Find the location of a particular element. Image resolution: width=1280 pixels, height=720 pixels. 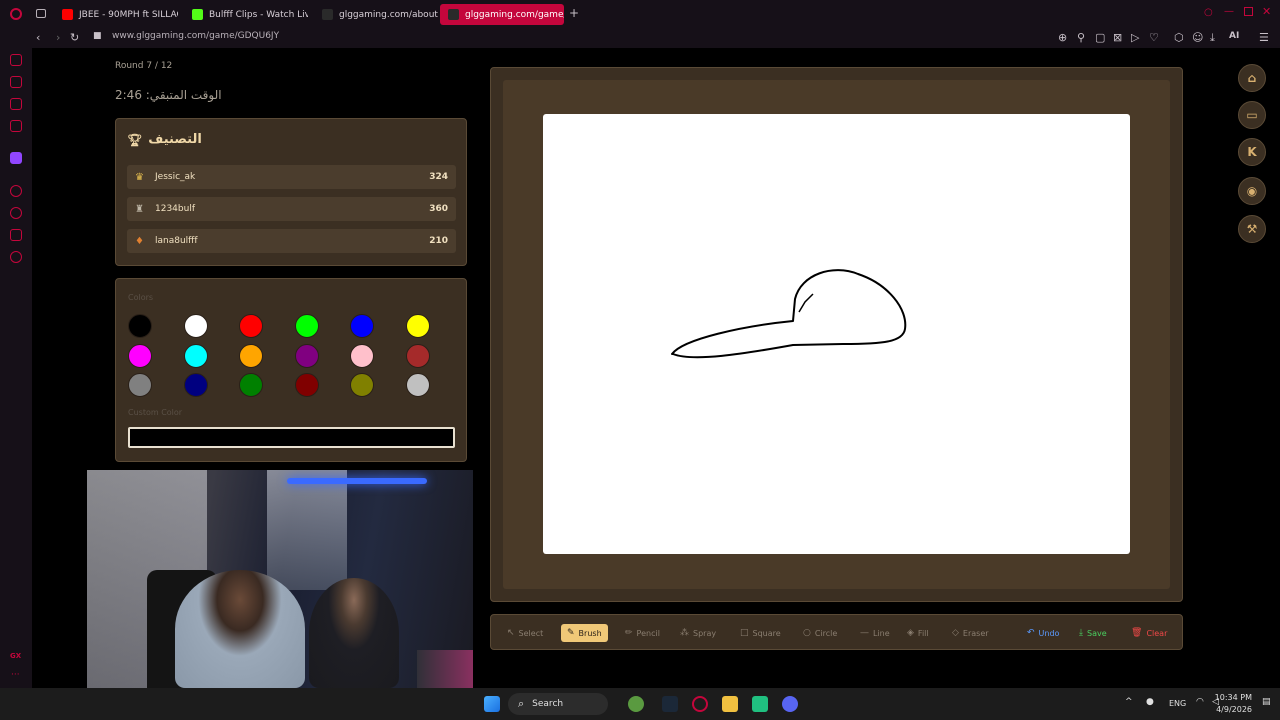

taskbar-search: ⌕ Search is located at coordinates (558, 704).